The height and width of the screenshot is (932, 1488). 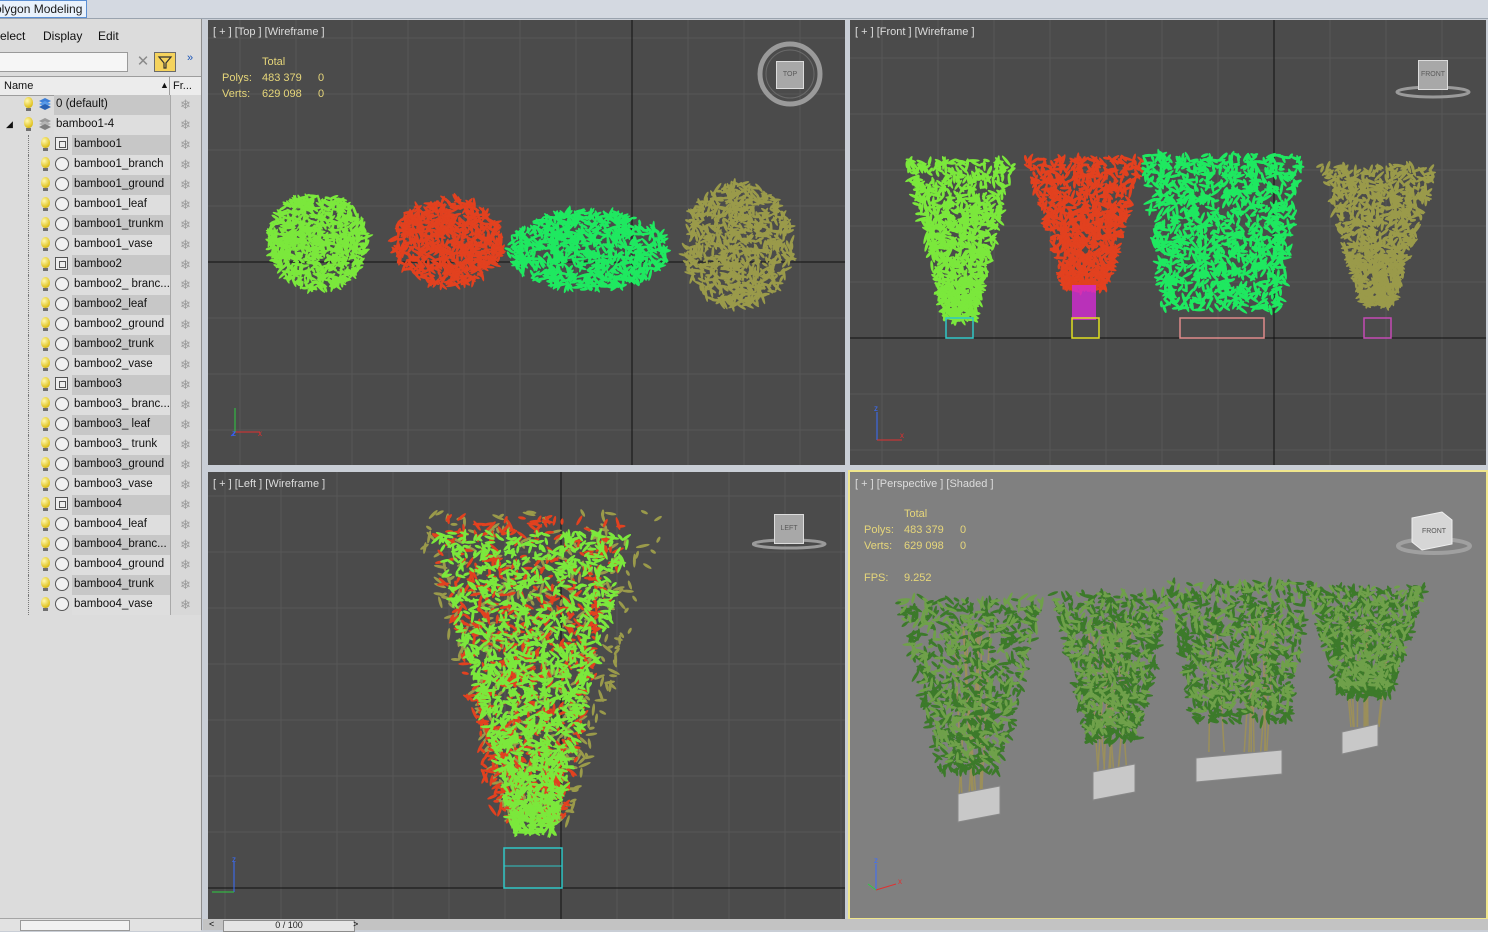 I want to click on object-row: bamboo1_vase❄, so click(x=100, y=245).